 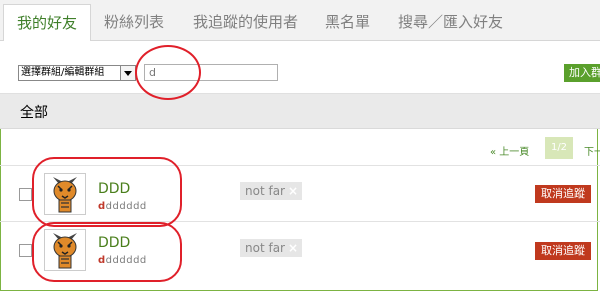 What do you see at coordinates (63, 72) in the screenshot?
I see `group-select-value: 選擇群組/編輯群組` at bounding box center [63, 72].